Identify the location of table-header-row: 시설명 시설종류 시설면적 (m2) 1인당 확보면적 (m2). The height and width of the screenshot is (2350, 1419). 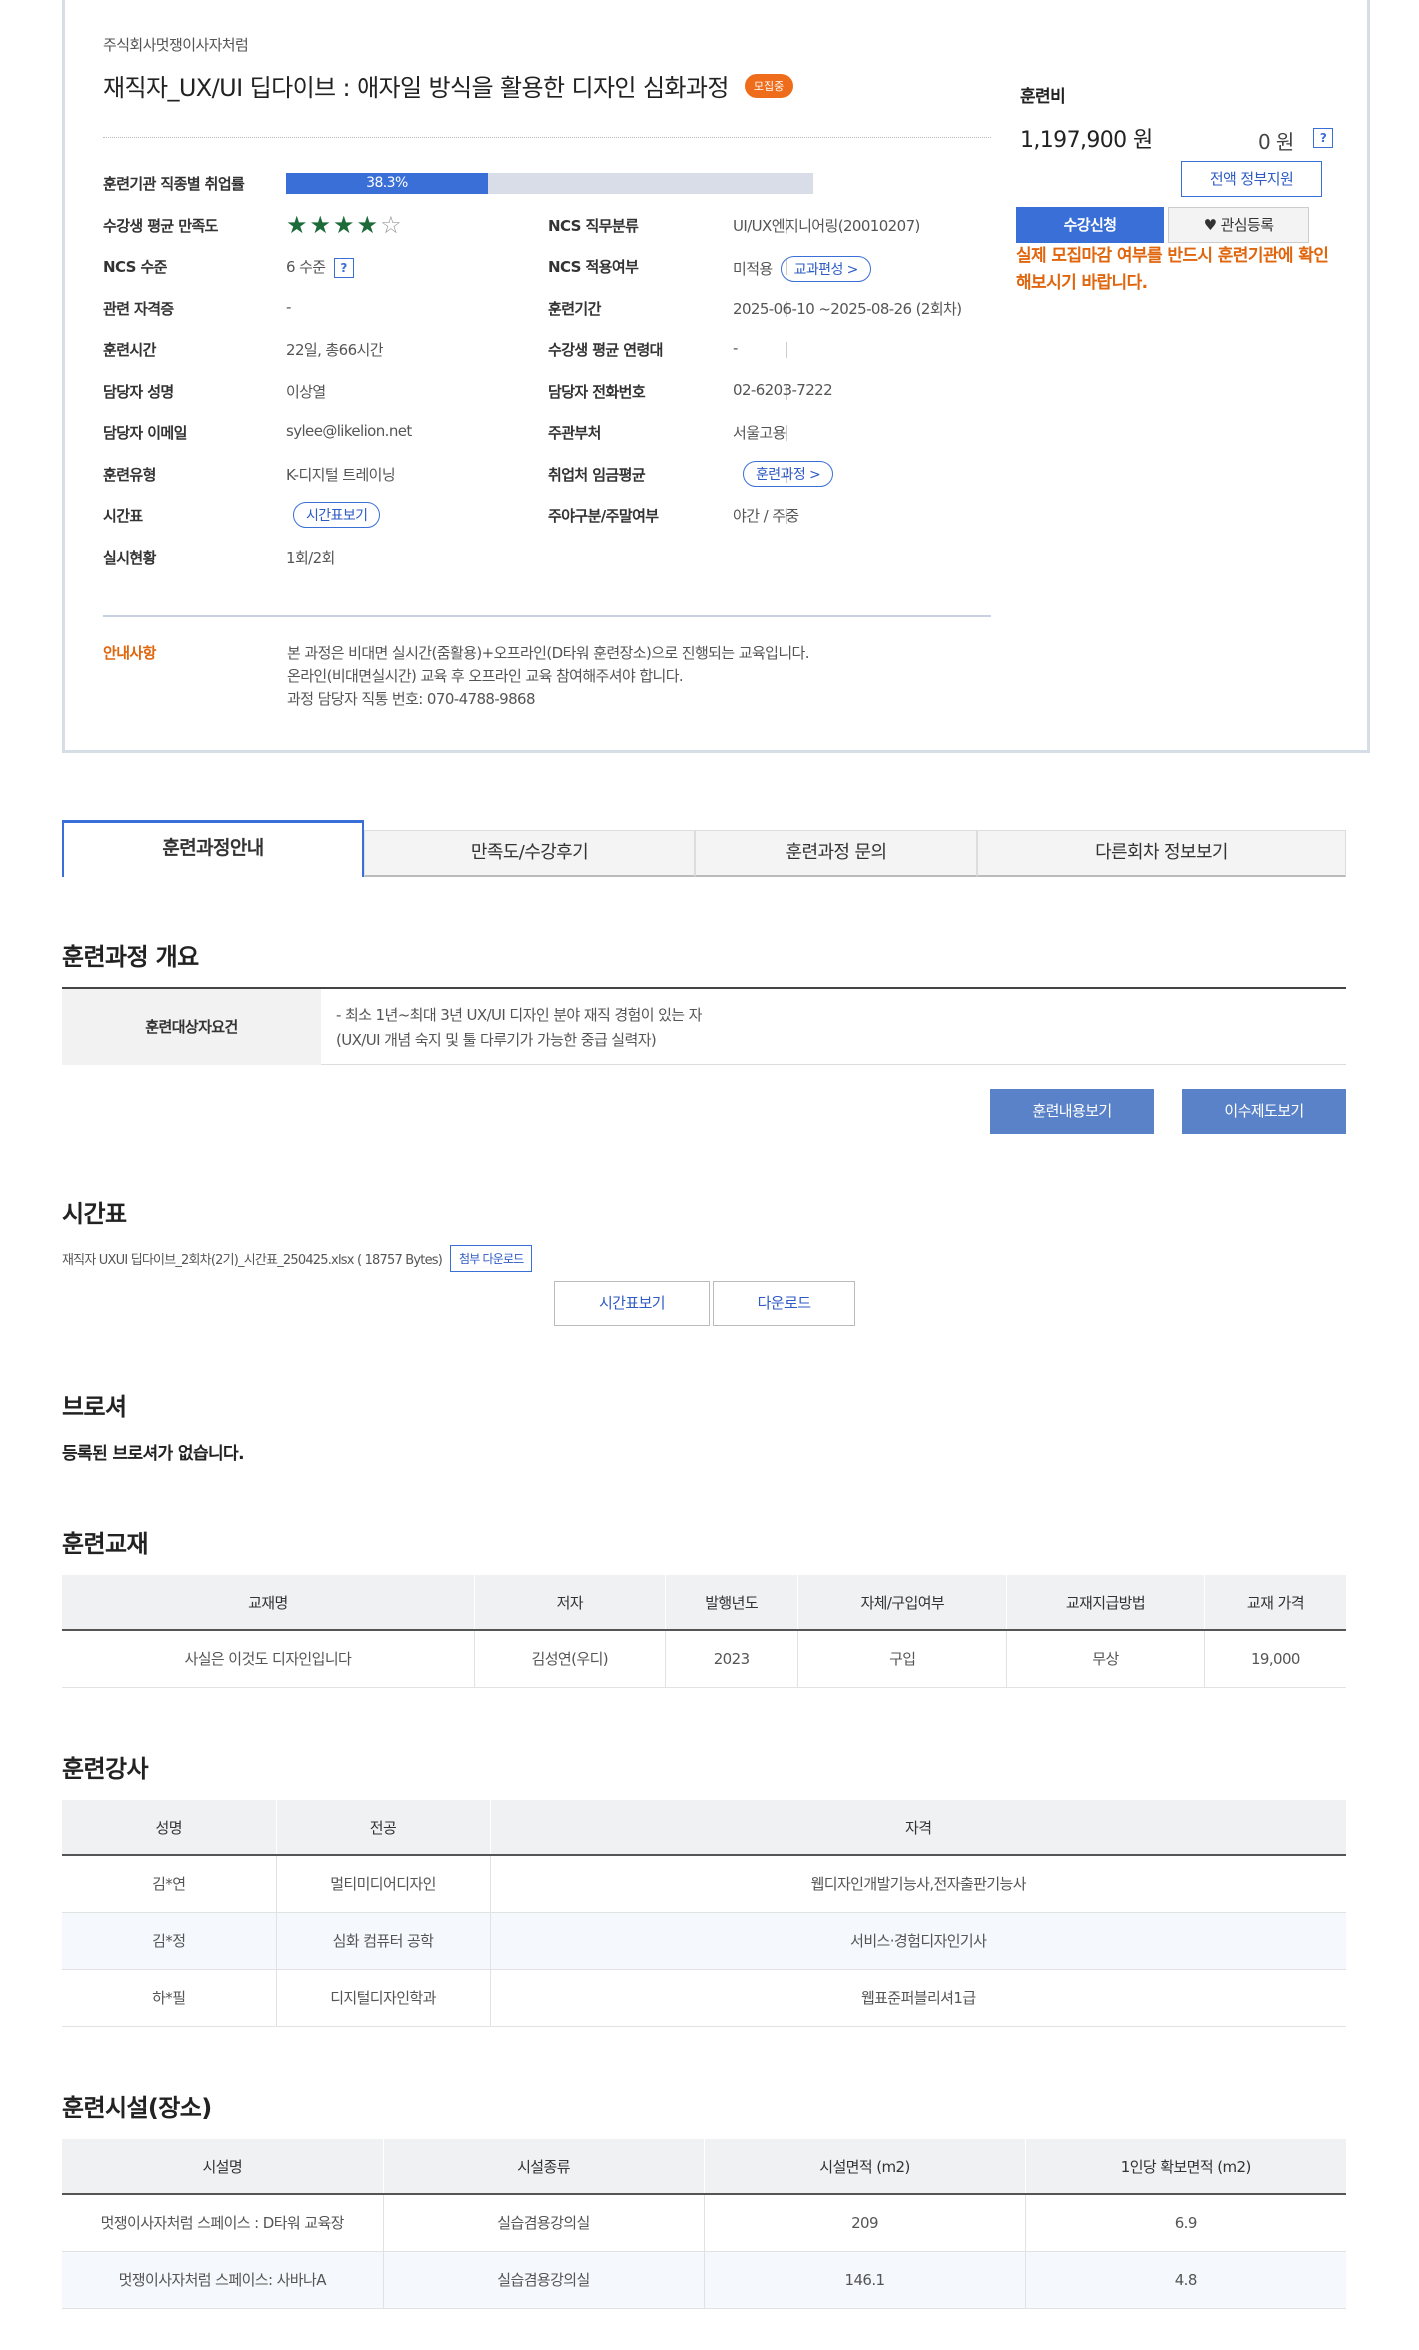
(704, 2167).